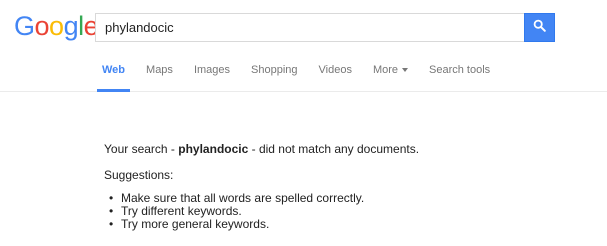 This screenshot has width=607, height=246. I want to click on tab-maps: Maps, so click(159, 75).